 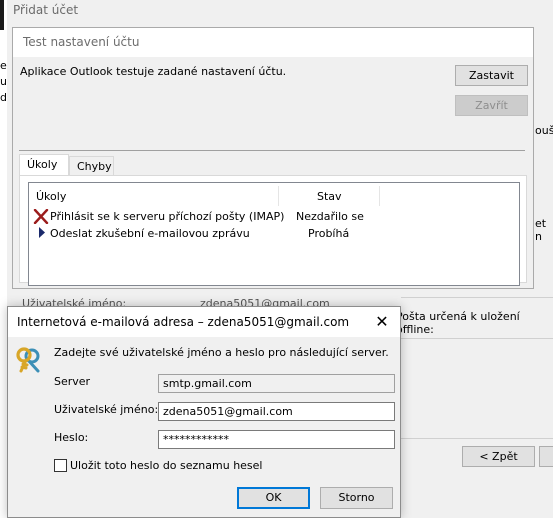 I want to click on ok-button: OK, so click(x=273, y=498).